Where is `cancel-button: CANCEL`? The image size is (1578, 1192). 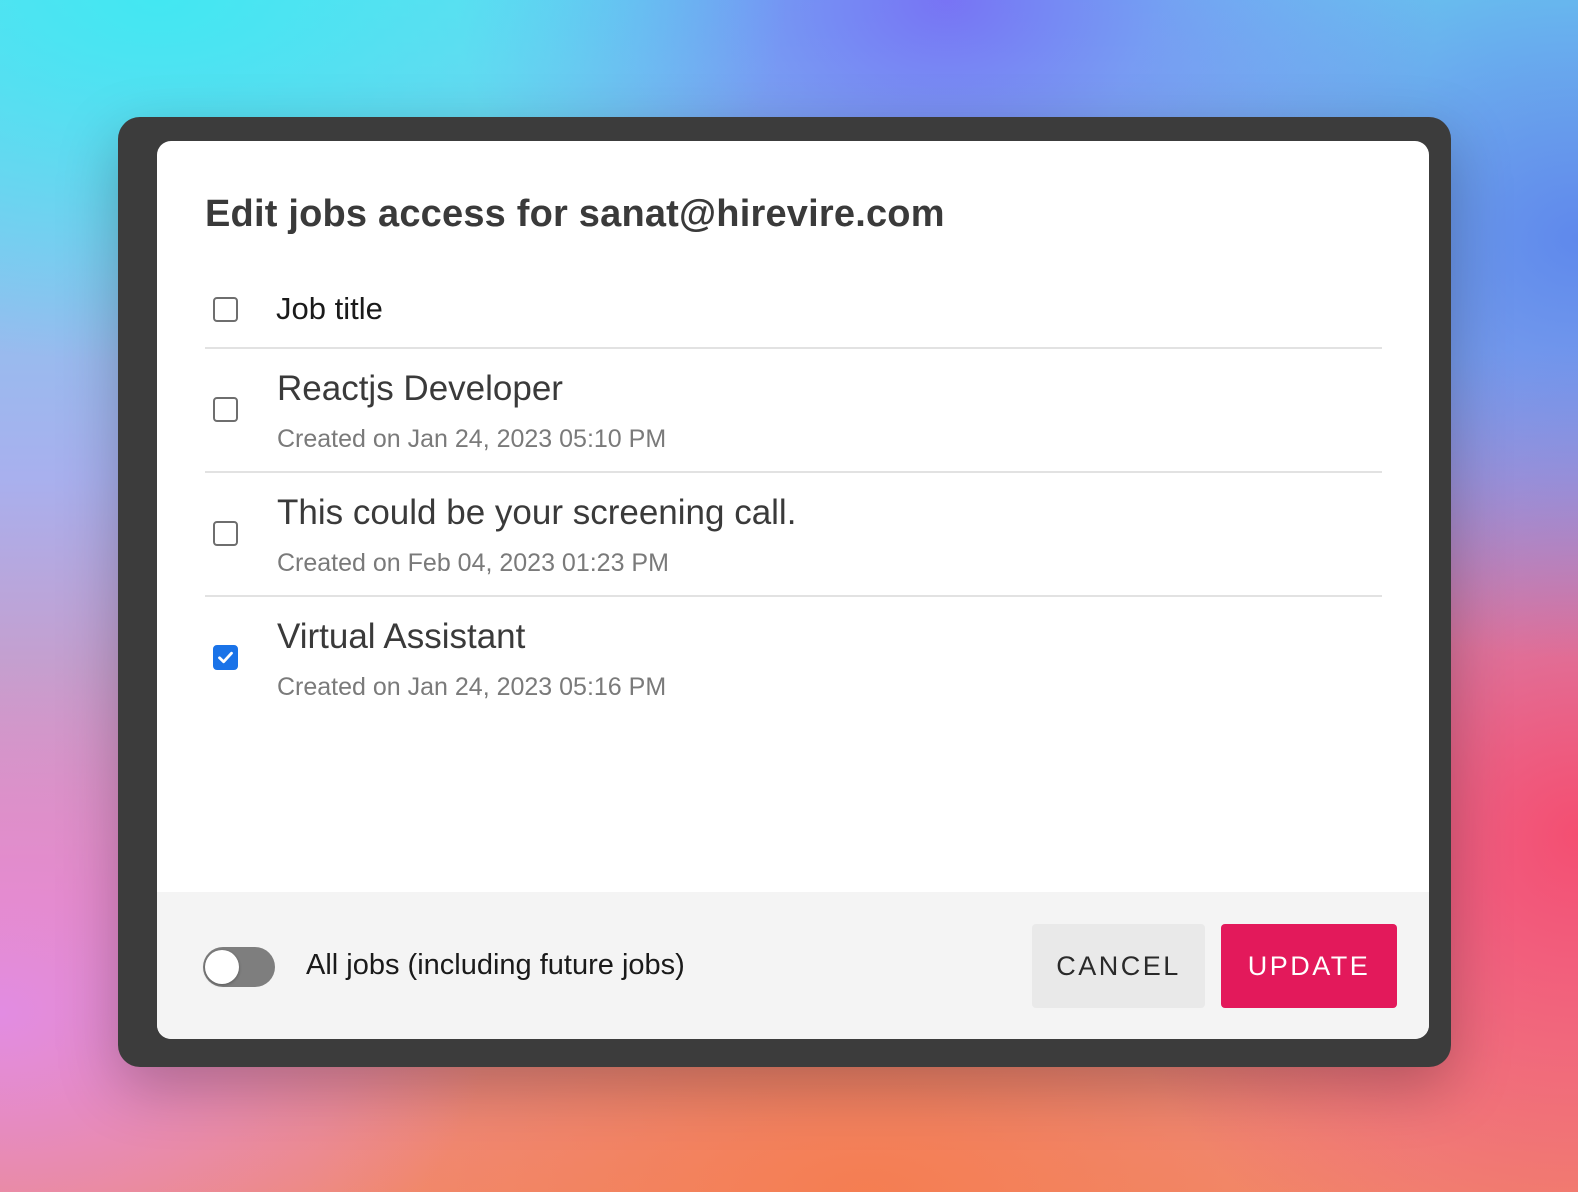 cancel-button: CANCEL is located at coordinates (1118, 966).